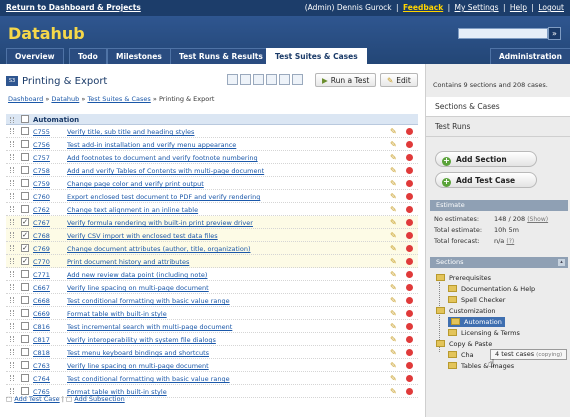 This screenshot has height=417, width=570. I want to click on case-id: C669, so click(41, 314).